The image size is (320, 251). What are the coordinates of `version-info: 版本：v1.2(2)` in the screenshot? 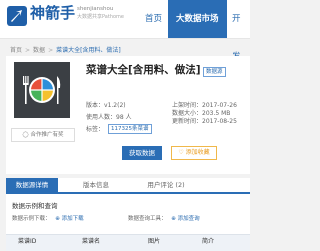 It's located at (106, 104).